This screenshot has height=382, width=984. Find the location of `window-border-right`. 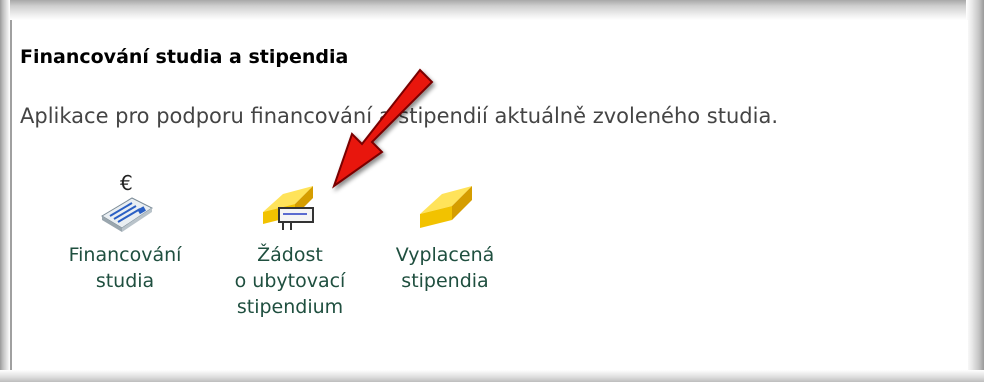

window-border-right is located at coordinates (975, 191).